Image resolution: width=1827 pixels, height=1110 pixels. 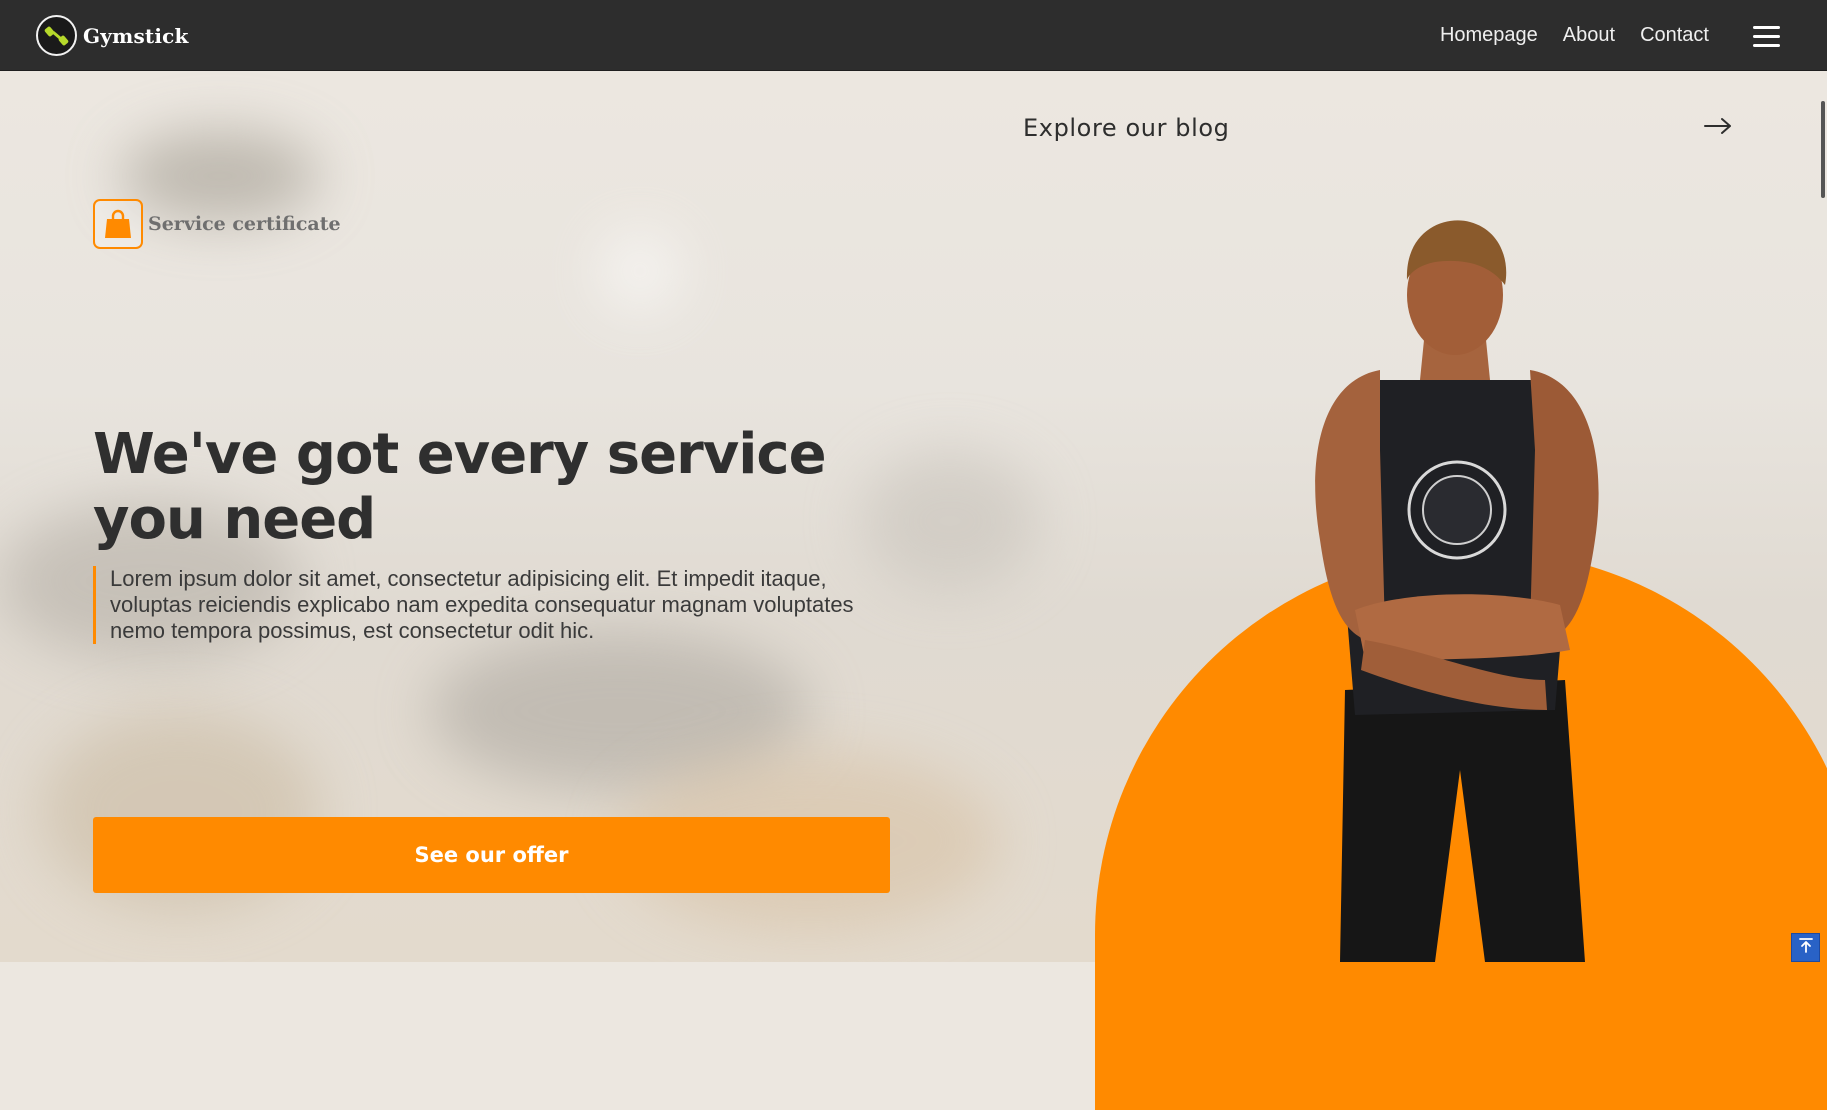 I want to click on service-certificate-badge: Service certificate, so click(x=217, y=224).